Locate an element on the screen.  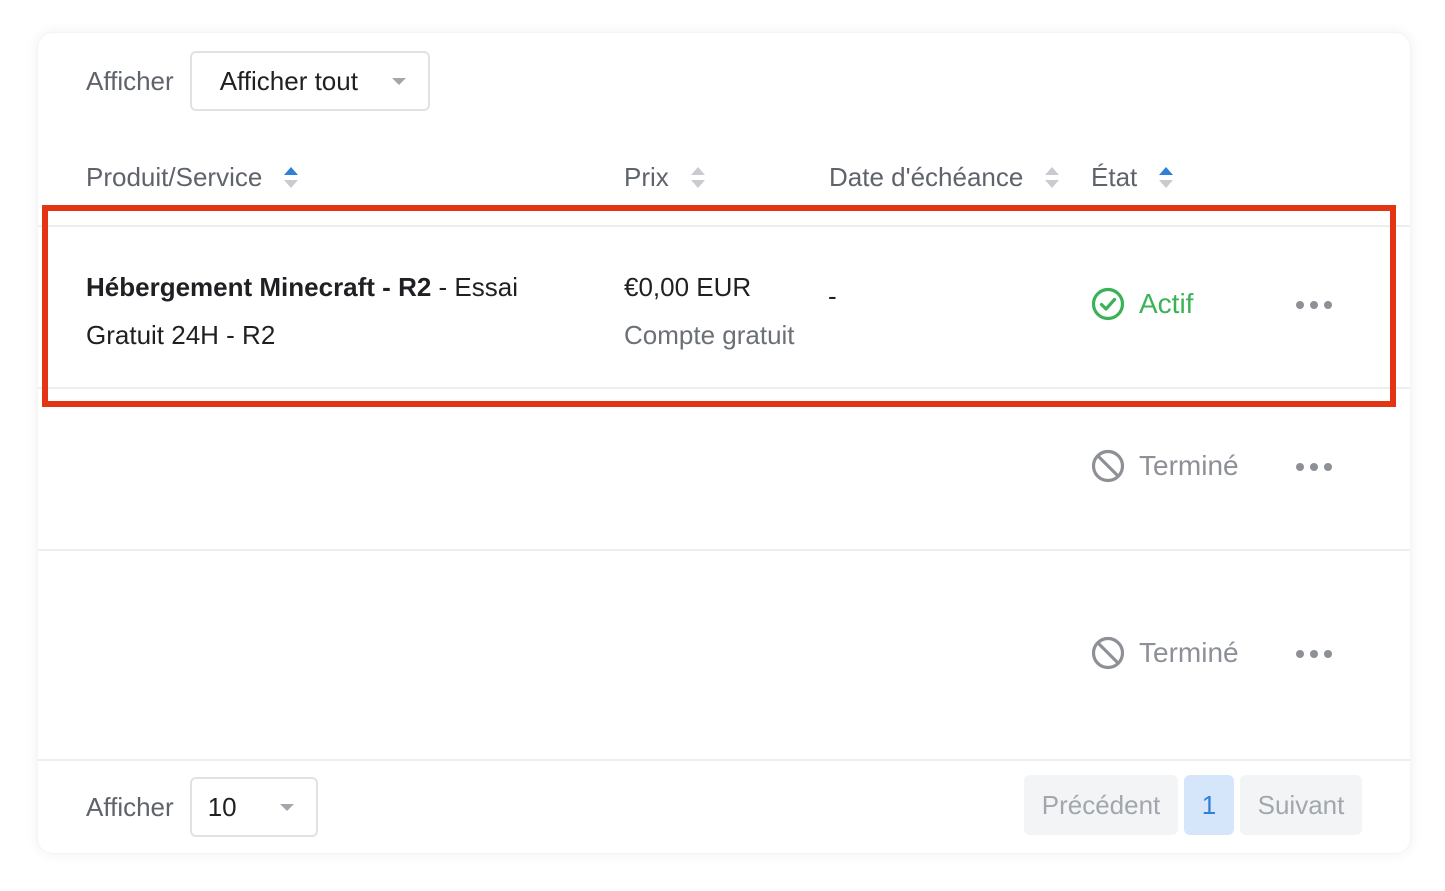
per-page-bar: Afficher 10 is located at coordinates (202, 807).